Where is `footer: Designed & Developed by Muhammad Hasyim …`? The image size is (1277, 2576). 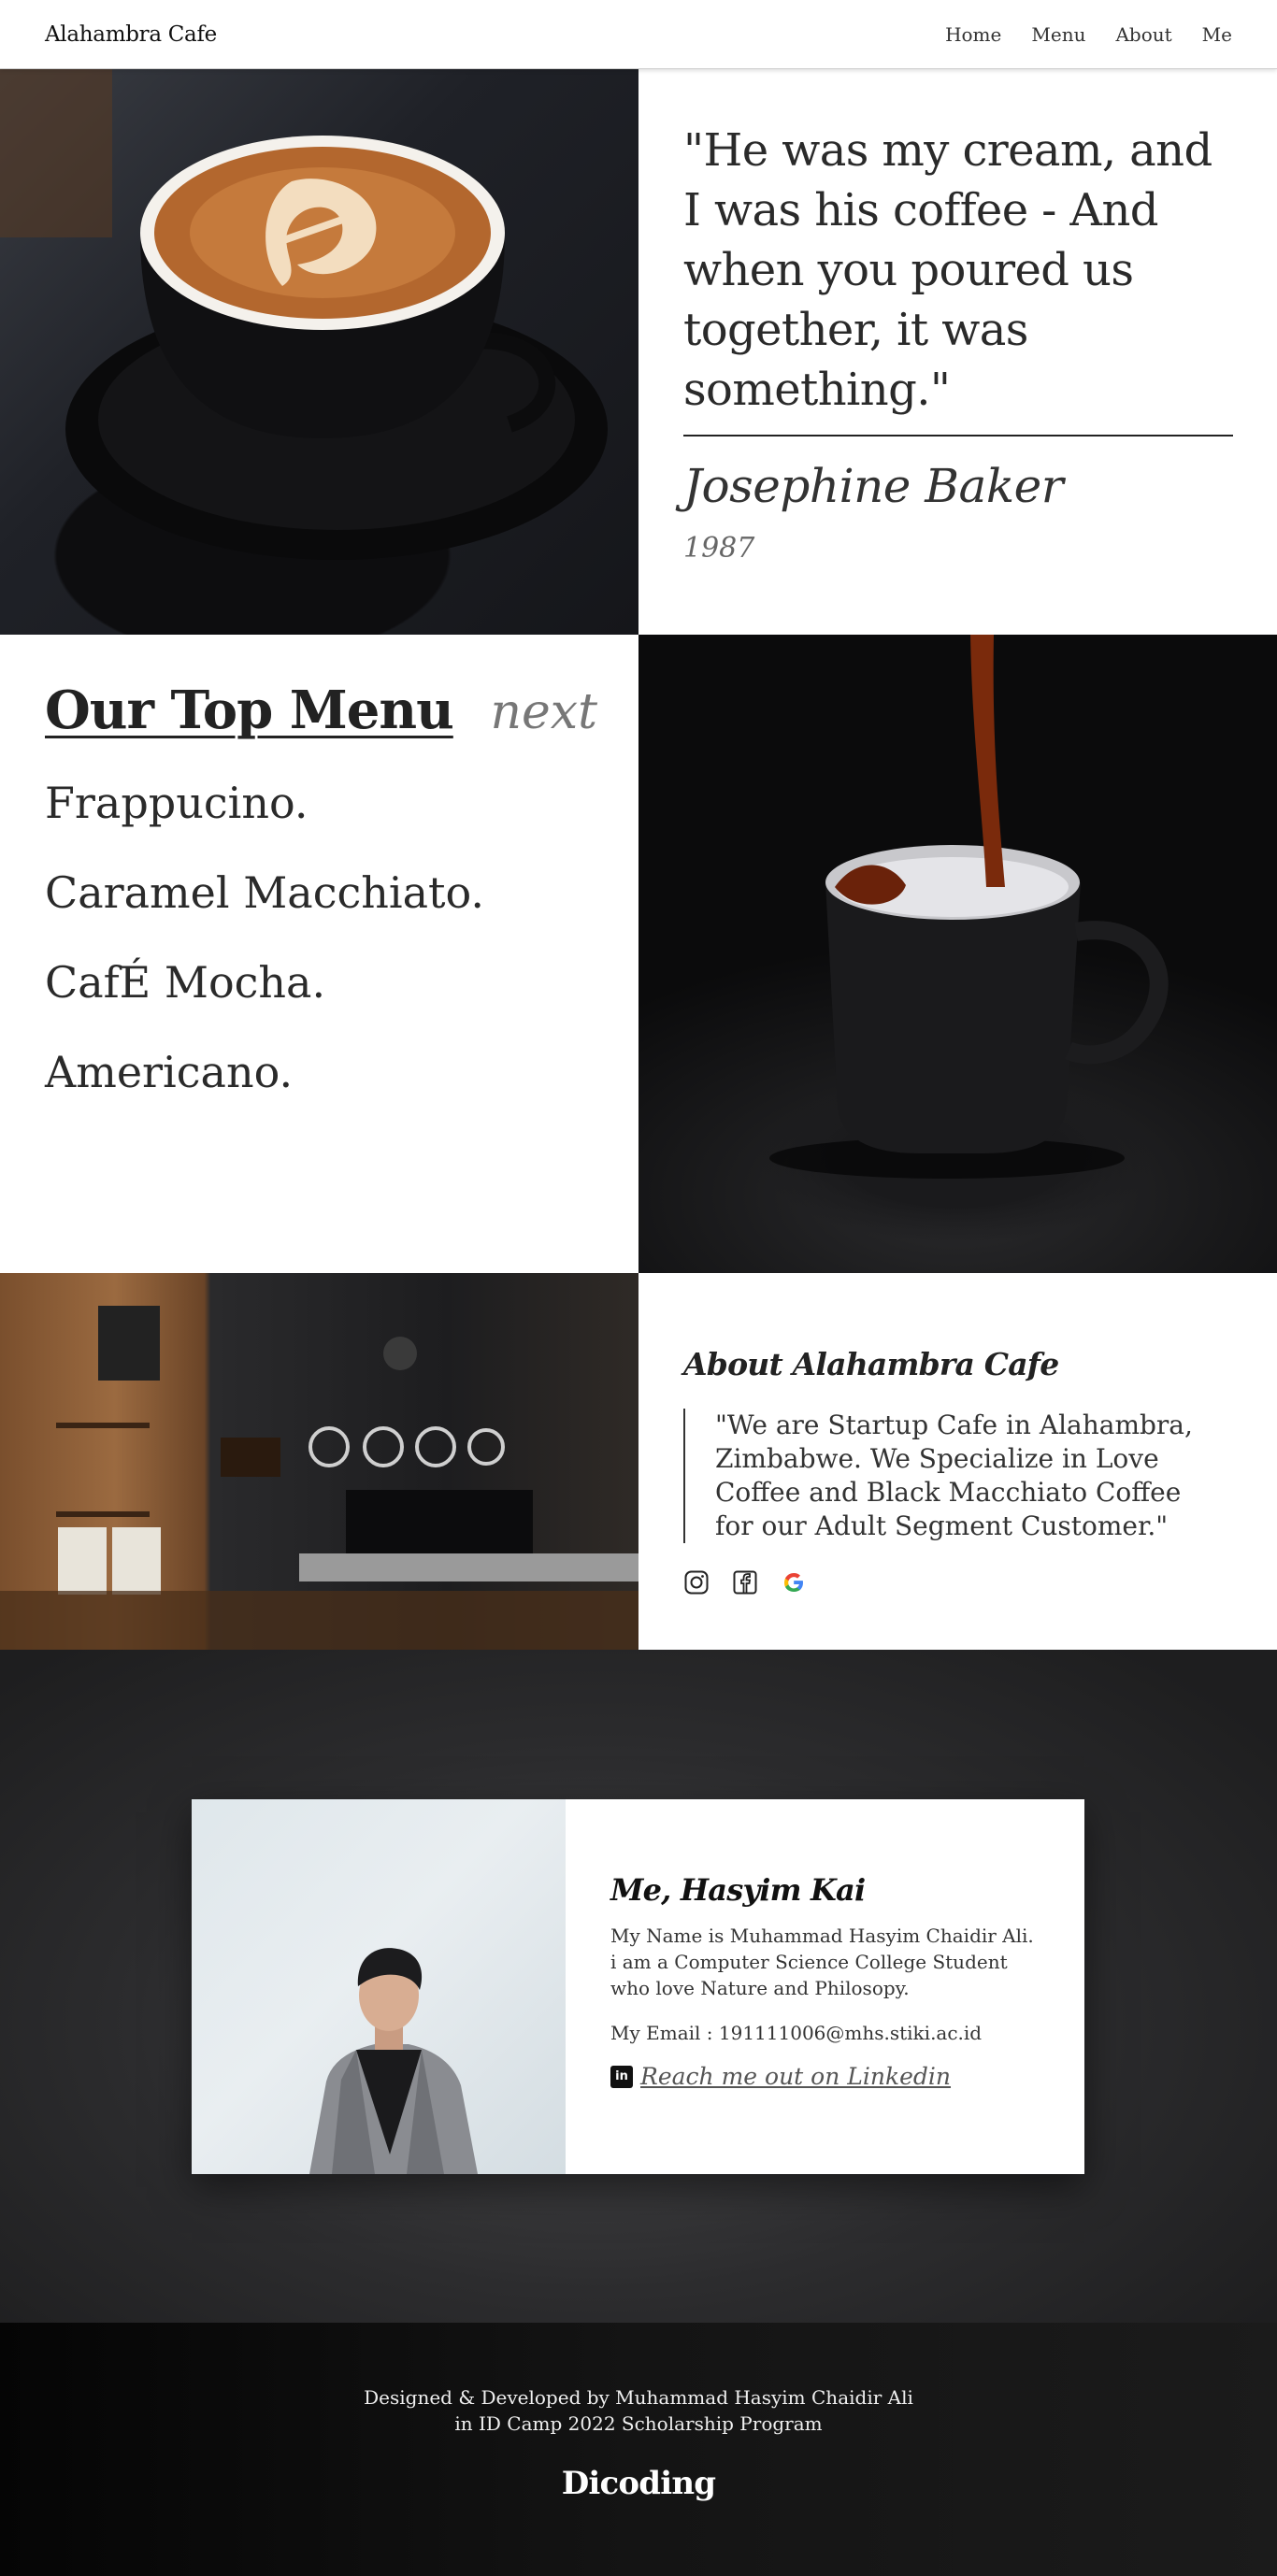 footer: Designed & Developed by Muhammad Hasyim … is located at coordinates (639, 2449).